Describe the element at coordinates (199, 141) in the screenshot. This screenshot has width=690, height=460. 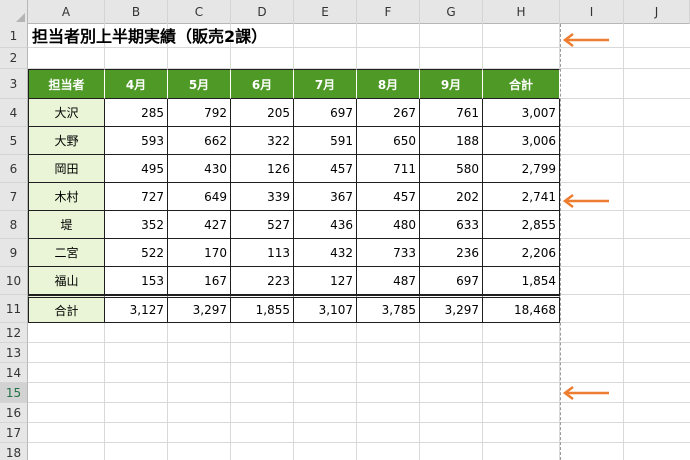
I see `value-cell: 662` at that location.